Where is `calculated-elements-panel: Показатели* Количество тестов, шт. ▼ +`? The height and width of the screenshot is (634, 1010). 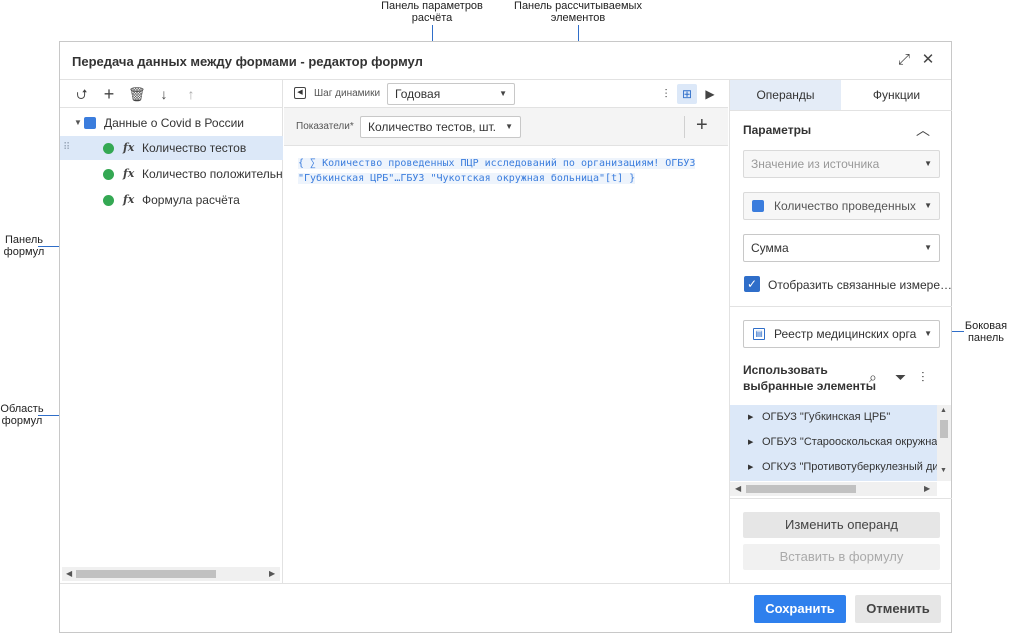 calculated-elements-panel: Показатели* Количество тестов, шт. ▼ + is located at coordinates (506, 127).